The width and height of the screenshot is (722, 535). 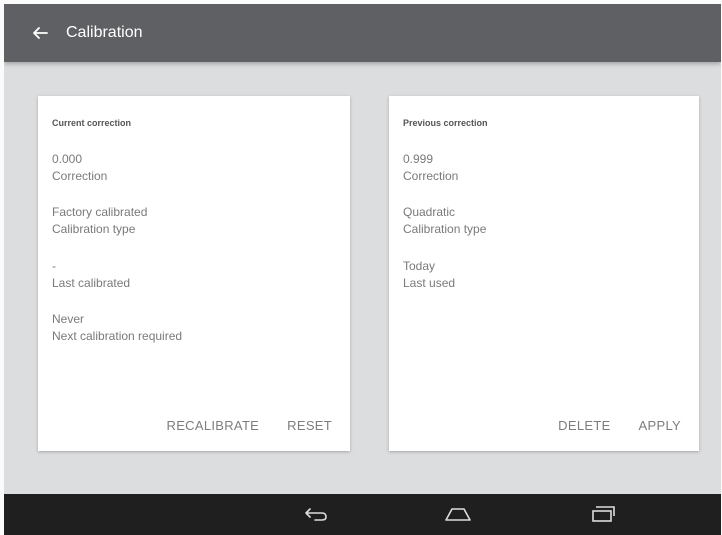 What do you see at coordinates (68, 319) in the screenshot?
I see `next-calibration-value: Never` at bounding box center [68, 319].